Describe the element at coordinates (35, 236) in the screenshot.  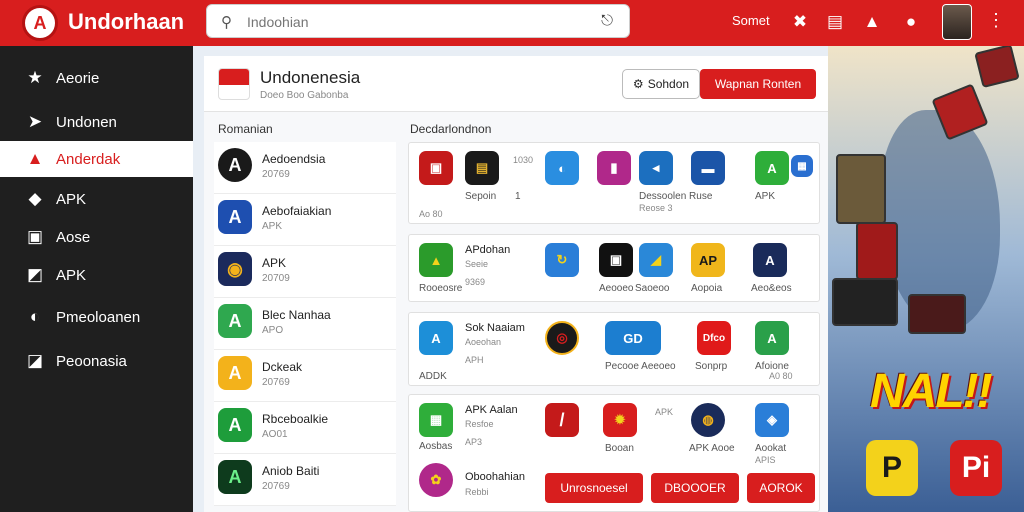
I see `grid-icon: ▣` at that location.